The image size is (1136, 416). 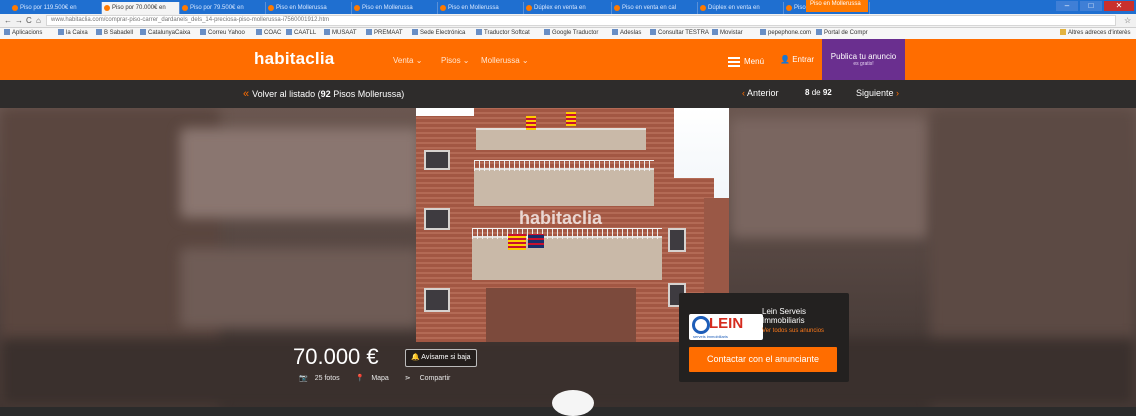 What do you see at coordinates (48, 8) in the screenshot?
I see `tab-title: Piso por 119.500€ en` at bounding box center [48, 8].